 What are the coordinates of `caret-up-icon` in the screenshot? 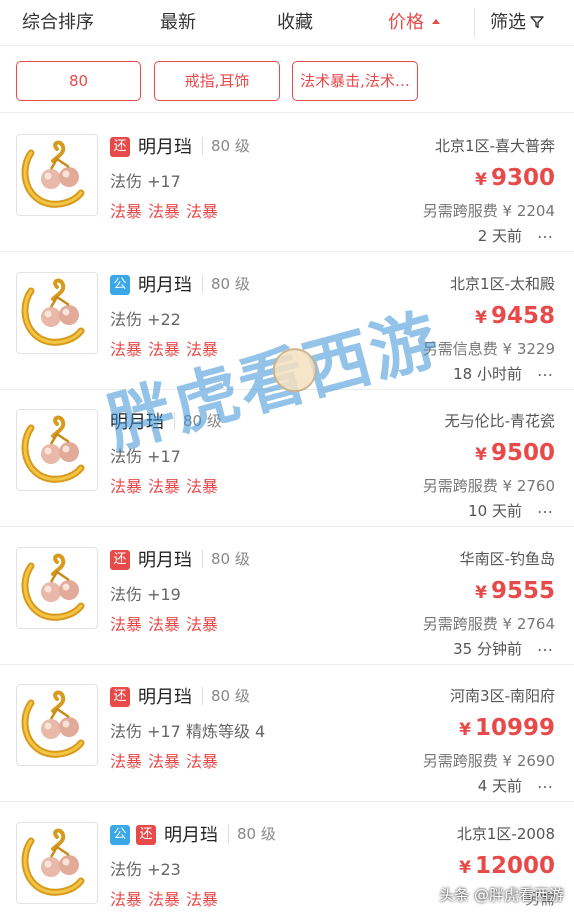 It's located at (436, 21).